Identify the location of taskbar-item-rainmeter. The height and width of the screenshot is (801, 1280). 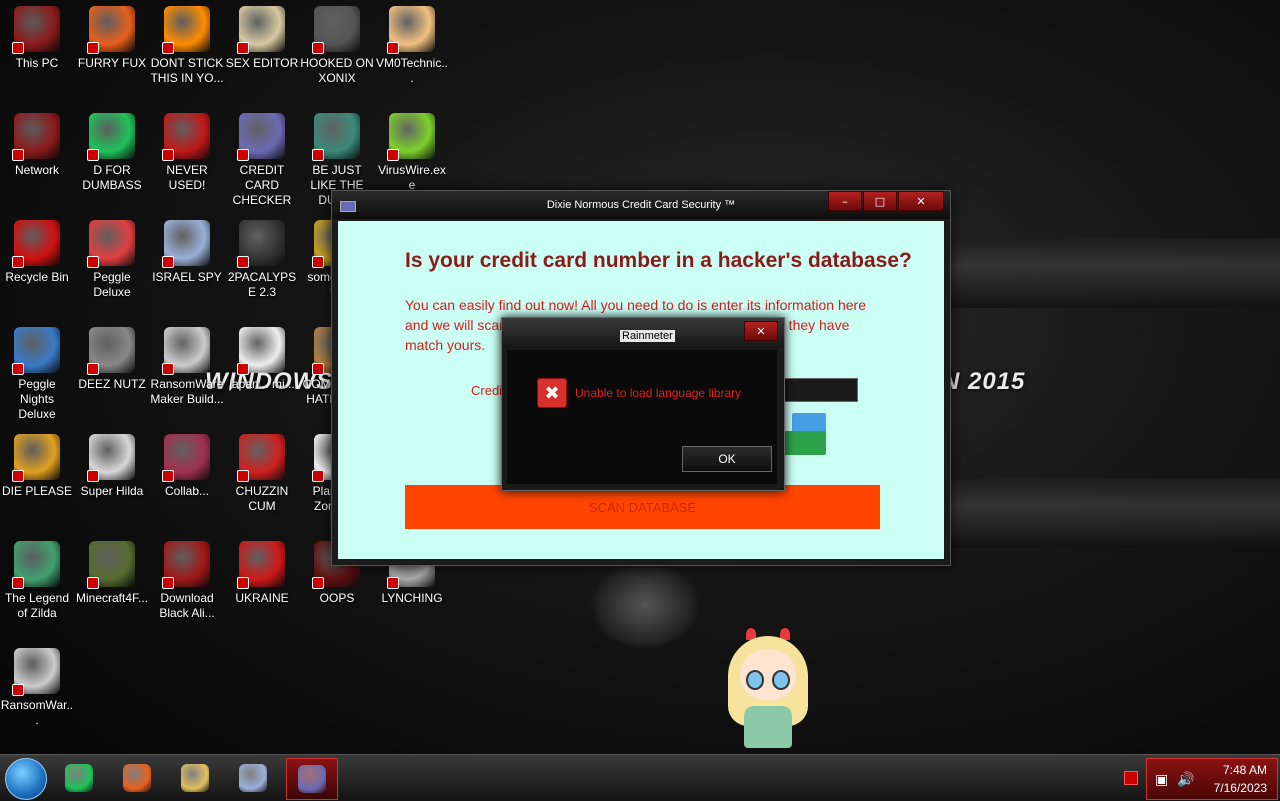
(253, 778).